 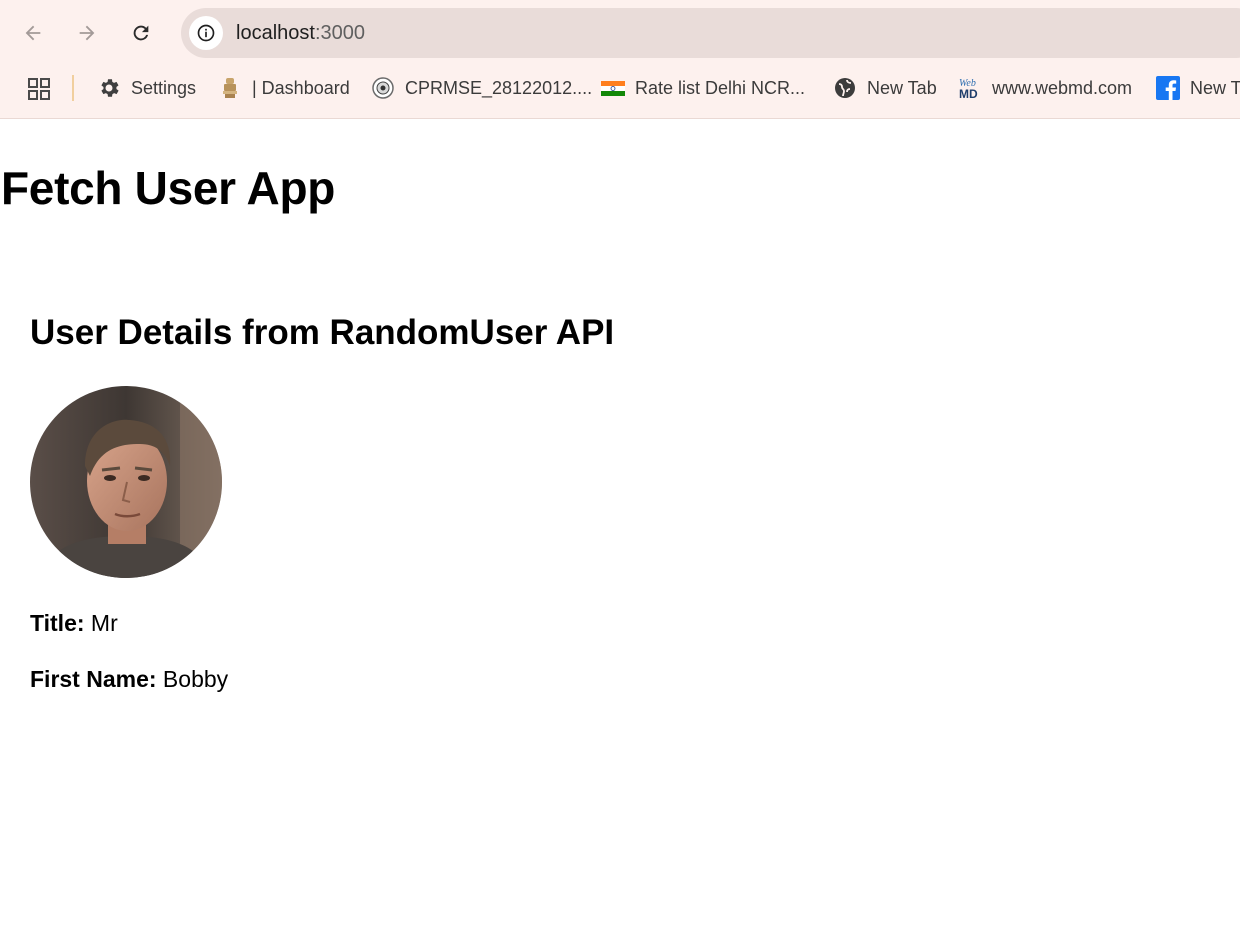 I want to click on field-first-name-label: First Name:, so click(x=93, y=679).